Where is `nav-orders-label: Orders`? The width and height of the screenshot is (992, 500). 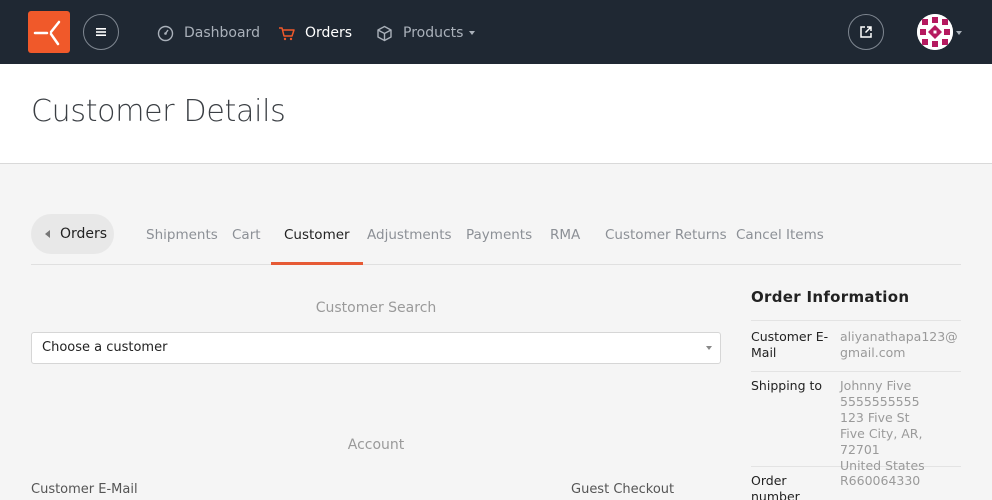 nav-orders-label: Orders is located at coordinates (329, 33).